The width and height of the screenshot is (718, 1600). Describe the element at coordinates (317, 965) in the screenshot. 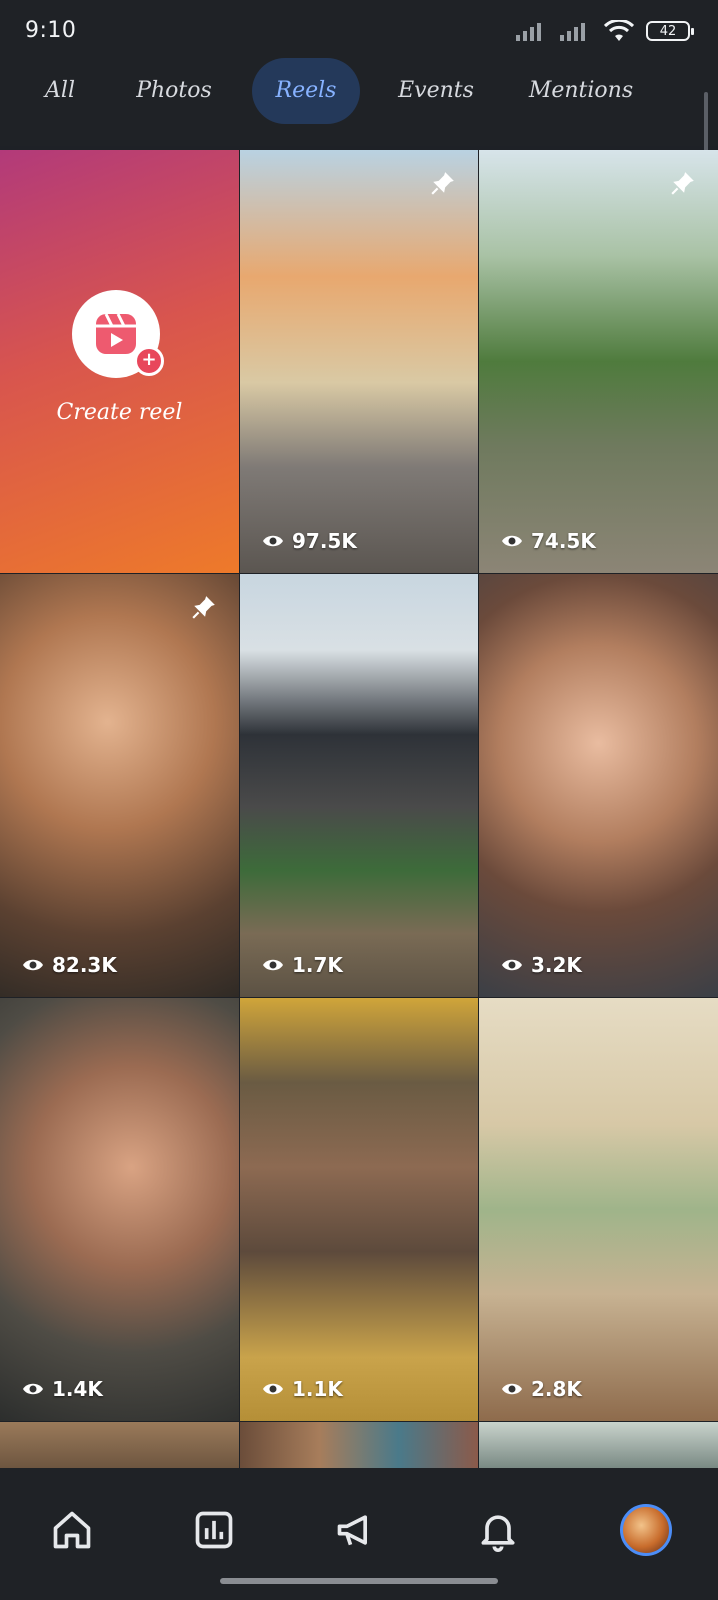

I see `view-count-label: 1.7K` at that location.